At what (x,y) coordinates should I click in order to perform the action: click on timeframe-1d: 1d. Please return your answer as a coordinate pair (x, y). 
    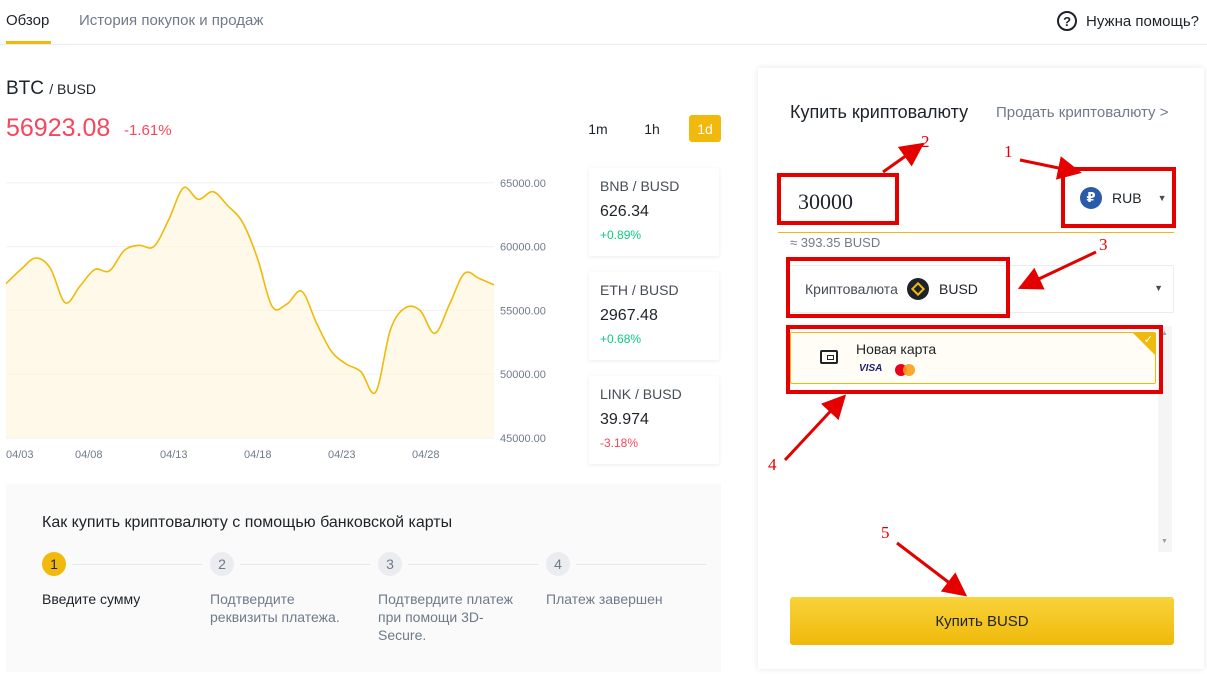
    Looking at the image, I should click on (705, 128).